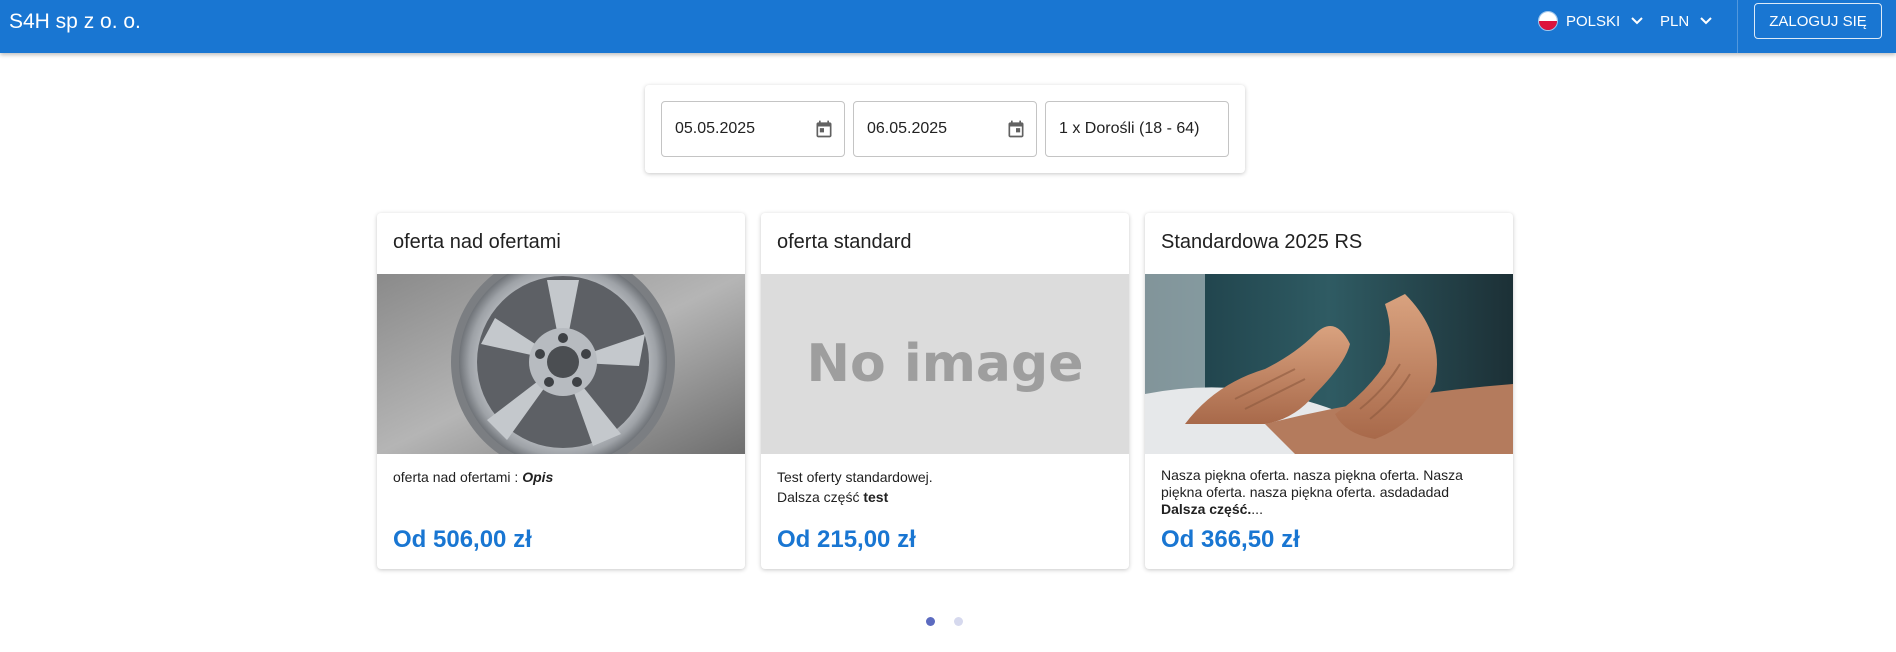 The image size is (1896, 652). I want to click on guests-field: 1 x Dorośli (18 - 64), so click(1137, 129).